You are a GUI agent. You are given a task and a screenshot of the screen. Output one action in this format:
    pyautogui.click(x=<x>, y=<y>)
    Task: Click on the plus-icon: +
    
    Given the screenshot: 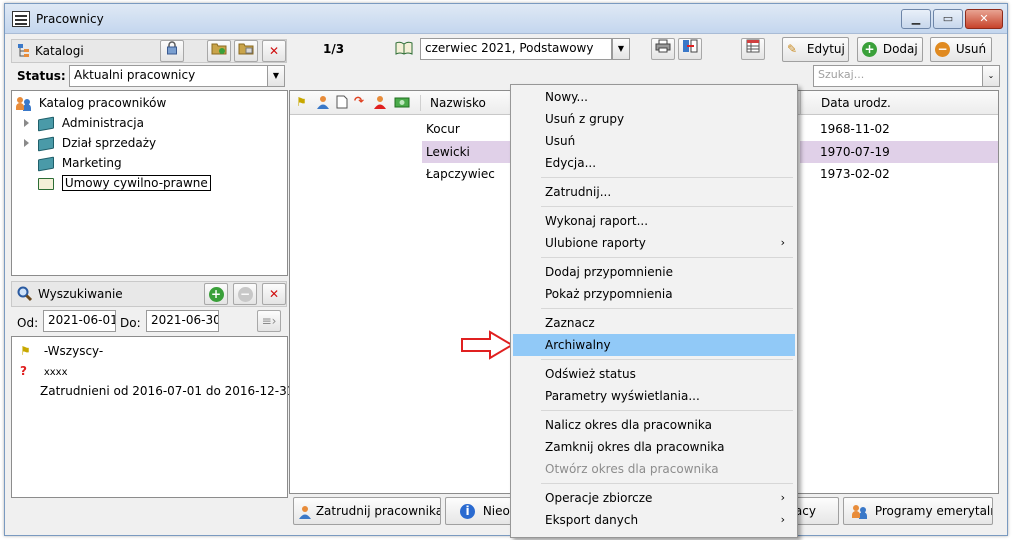 What is the action you would take?
    pyautogui.click(x=216, y=294)
    